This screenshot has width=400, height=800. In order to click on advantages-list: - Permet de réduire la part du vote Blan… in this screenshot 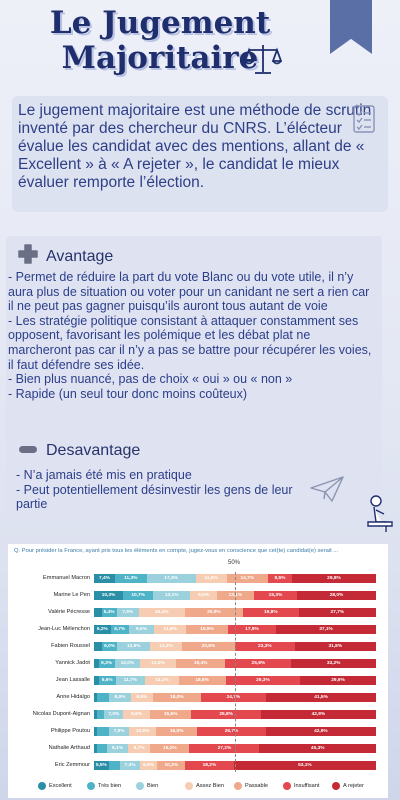, I will do `click(191, 335)`.